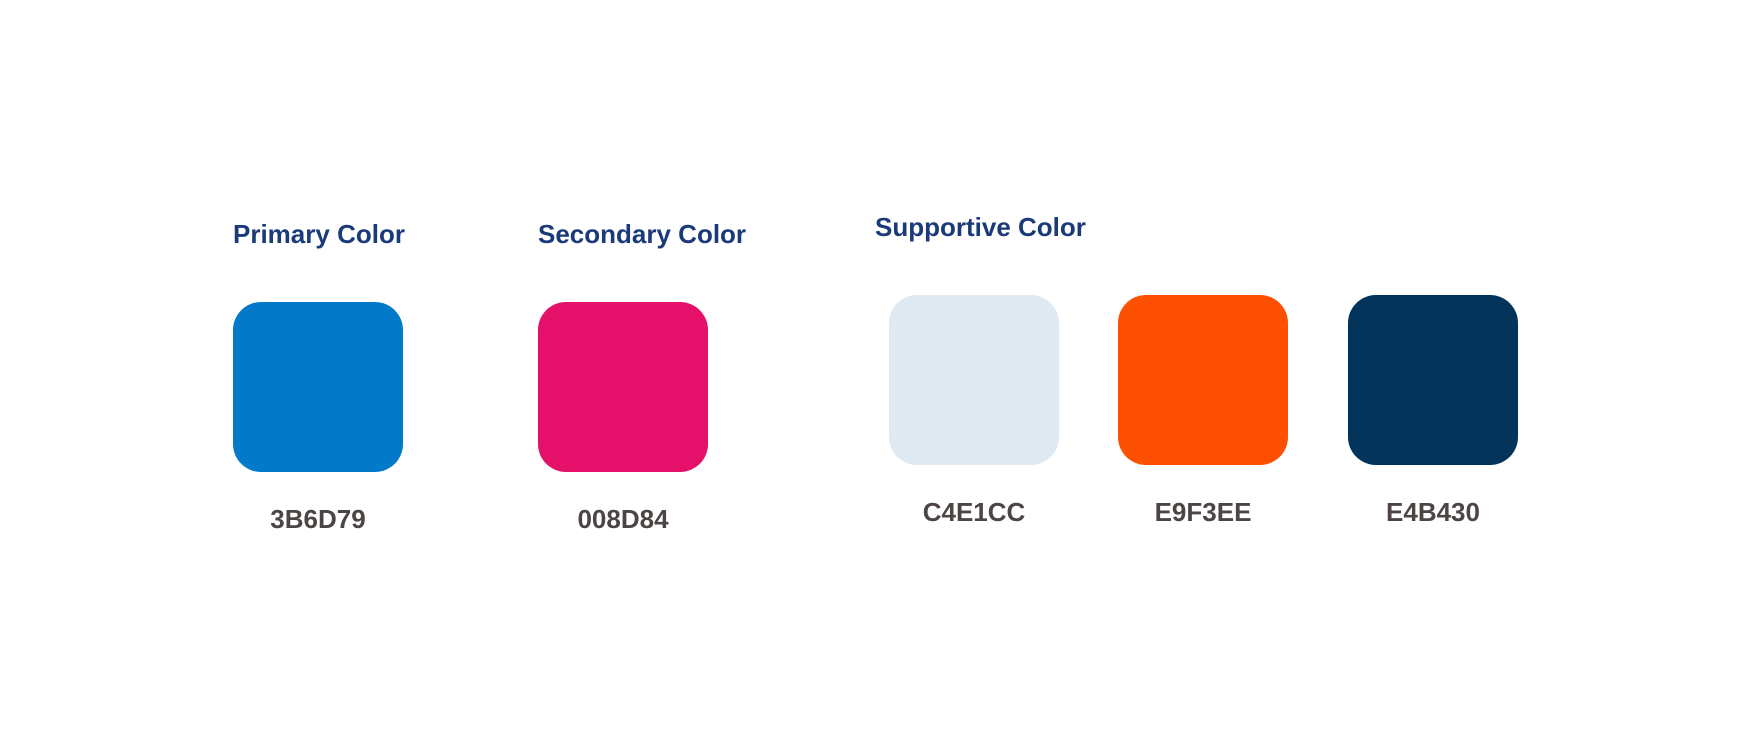 The height and width of the screenshot is (750, 1758). I want to click on primary-color-code: 3B6D79, so click(318, 519).